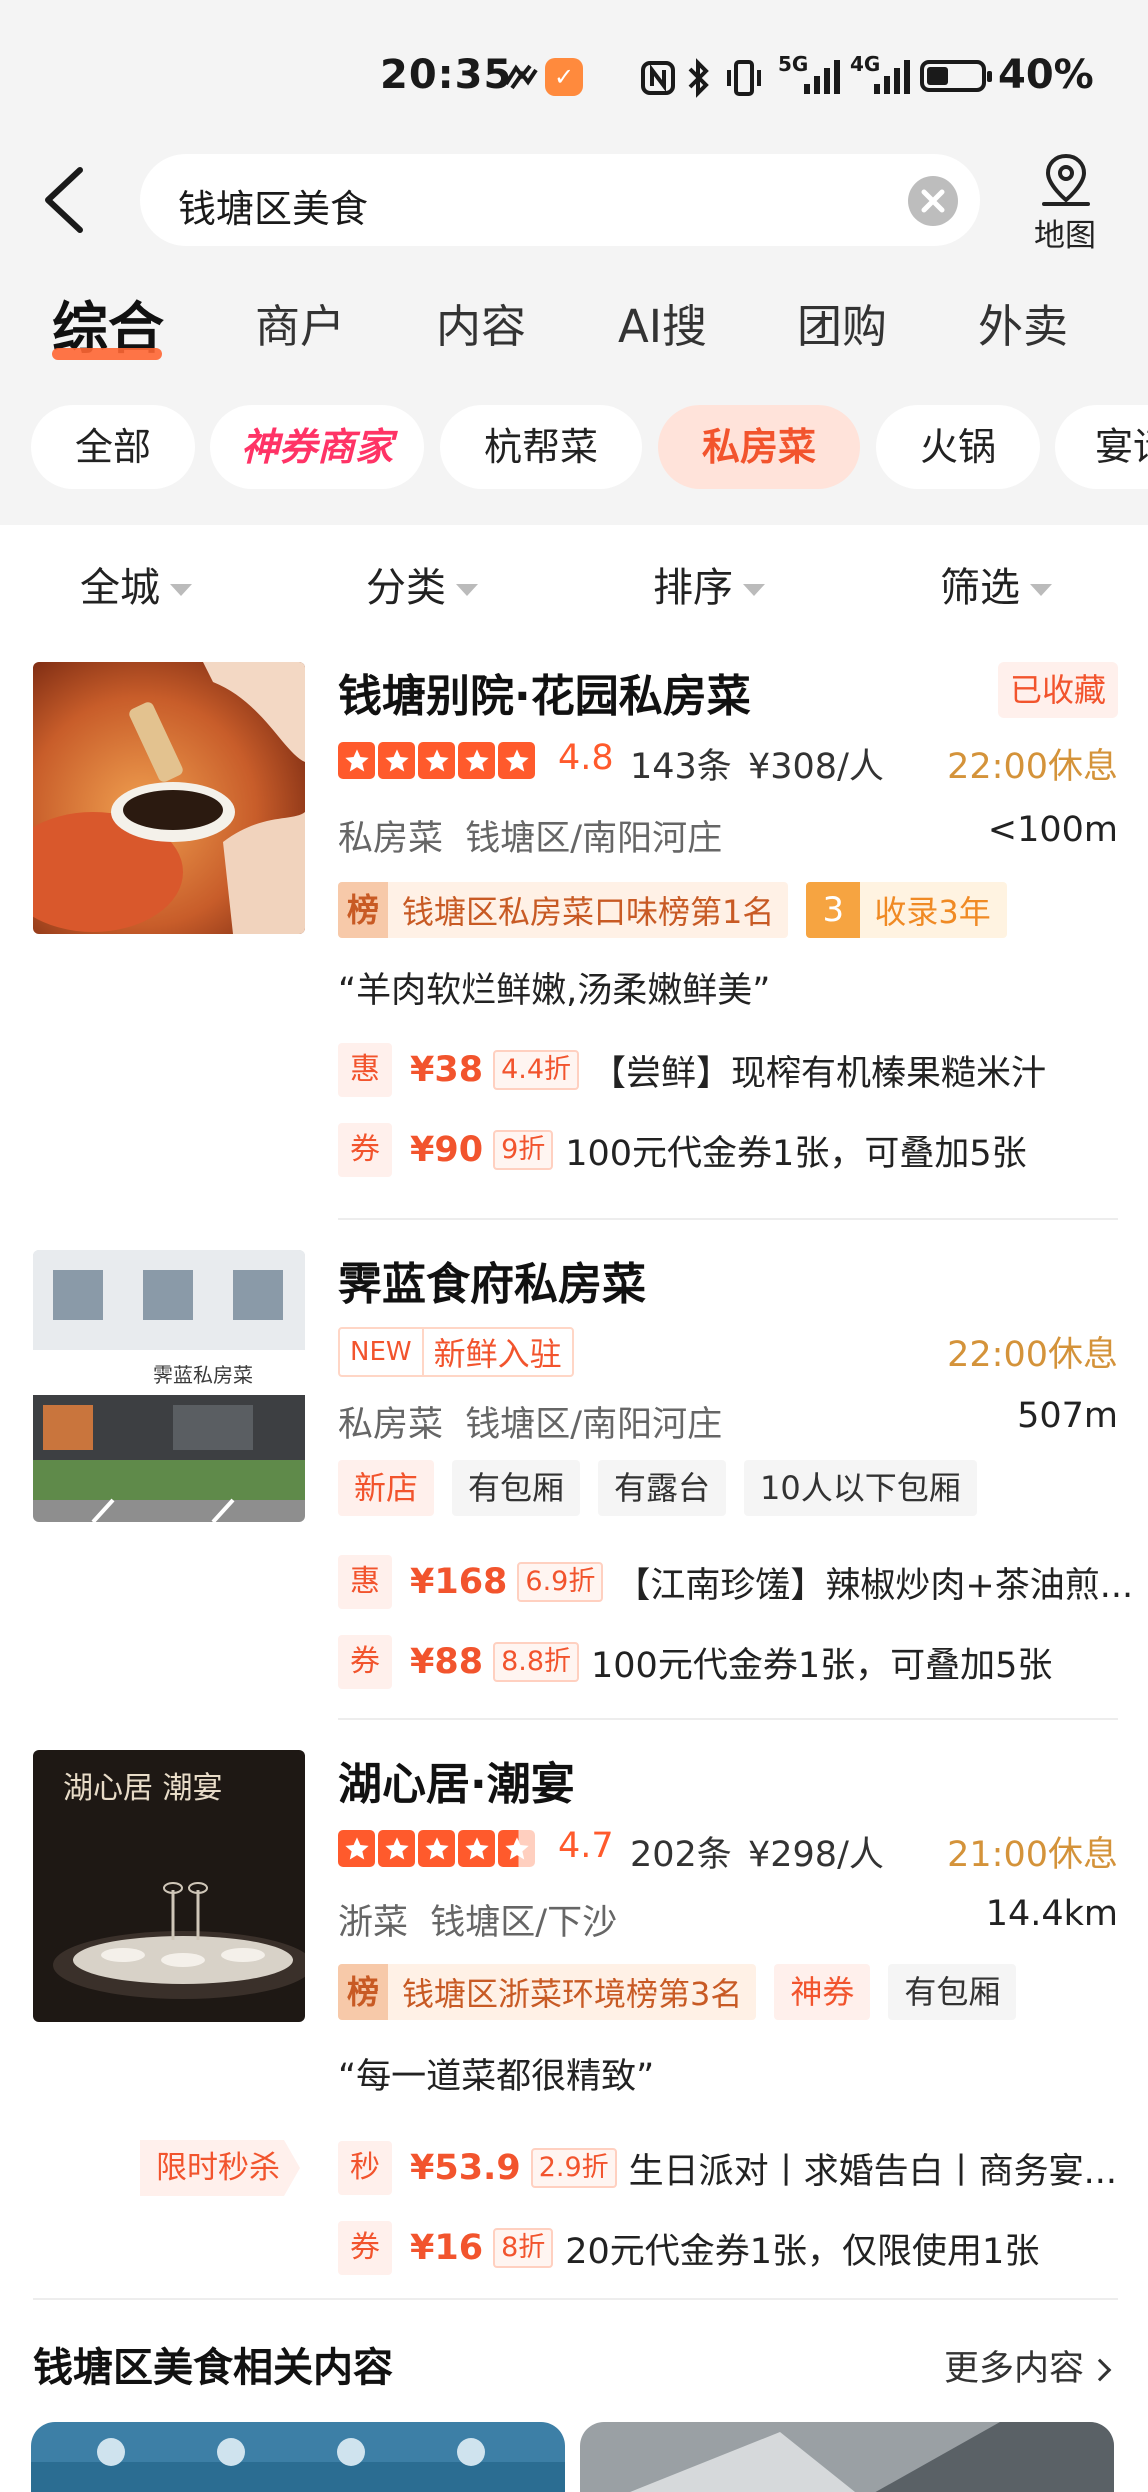  Describe the element at coordinates (107, 354) in the screenshot. I see `active-tab-indicator` at that location.